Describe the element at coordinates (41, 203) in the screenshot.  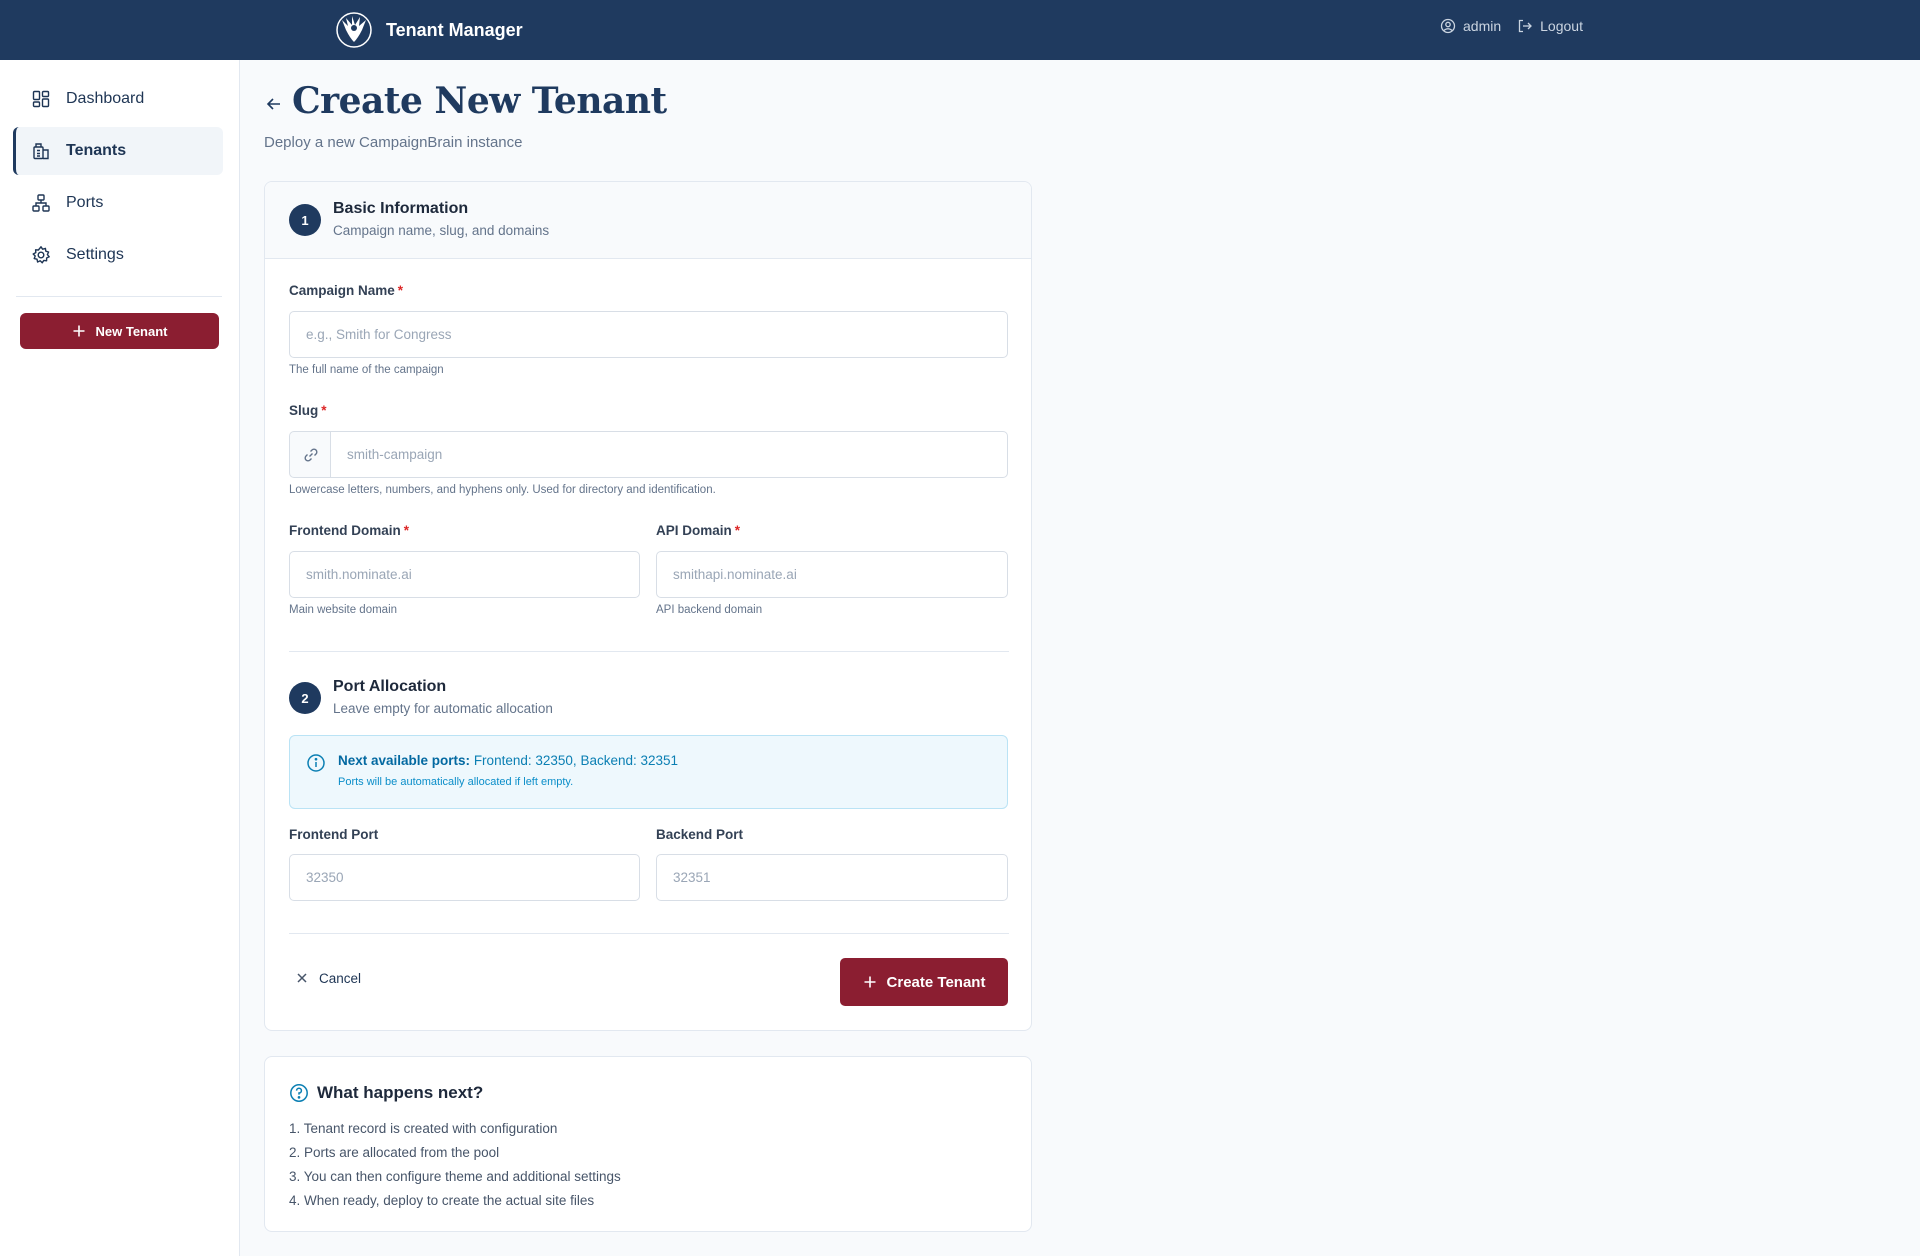
I see `network-icon` at that location.